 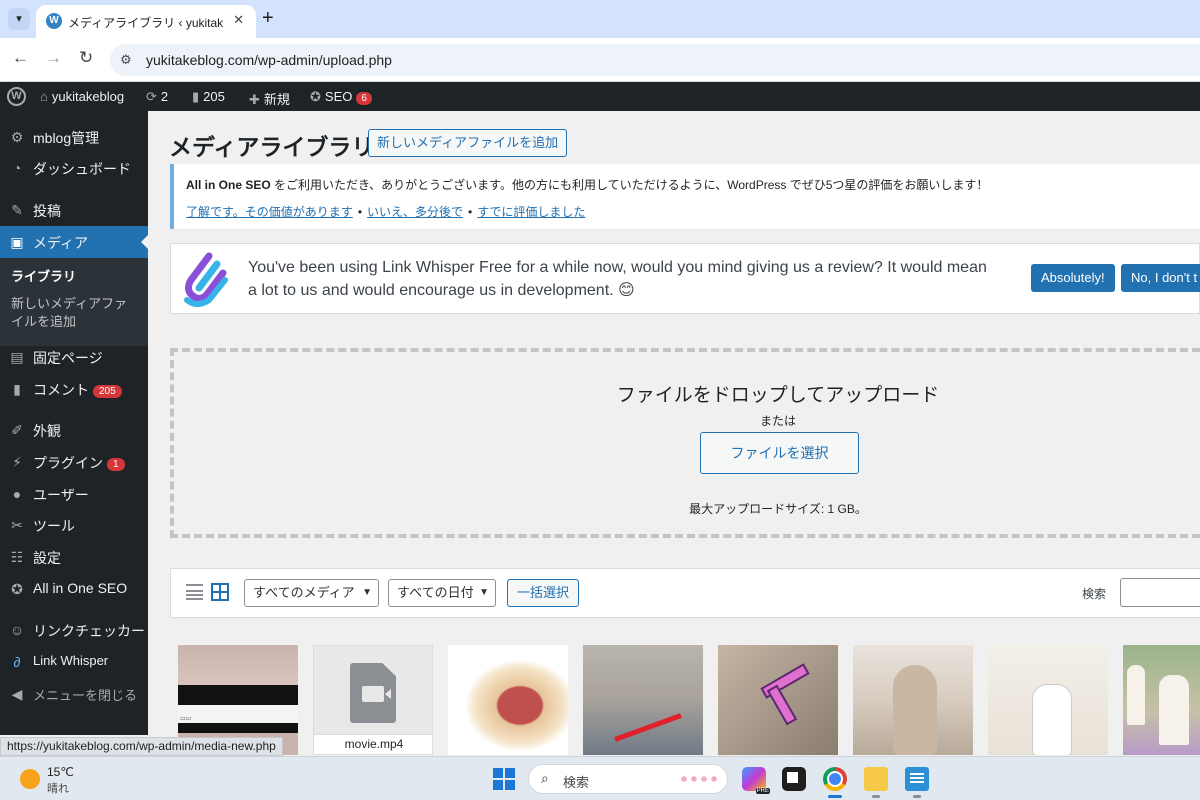 I want to click on link-whisper-logo-icon, so click(x=206, y=279).